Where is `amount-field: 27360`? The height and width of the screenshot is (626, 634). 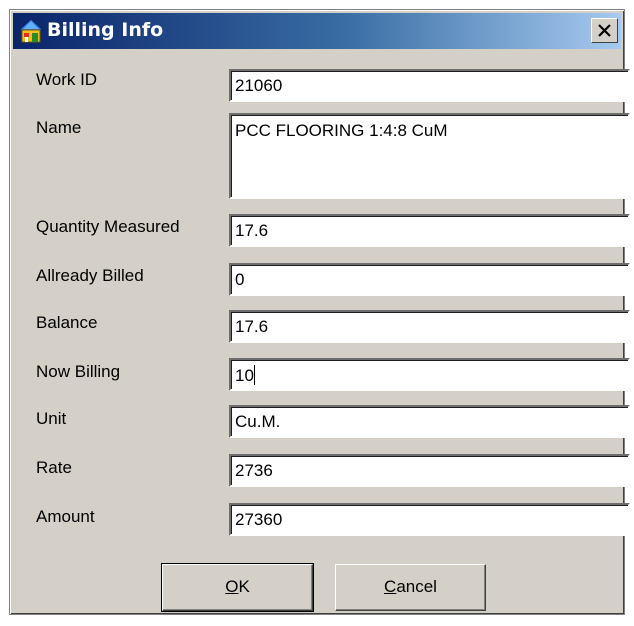
amount-field: 27360 is located at coordinates (429, 519).